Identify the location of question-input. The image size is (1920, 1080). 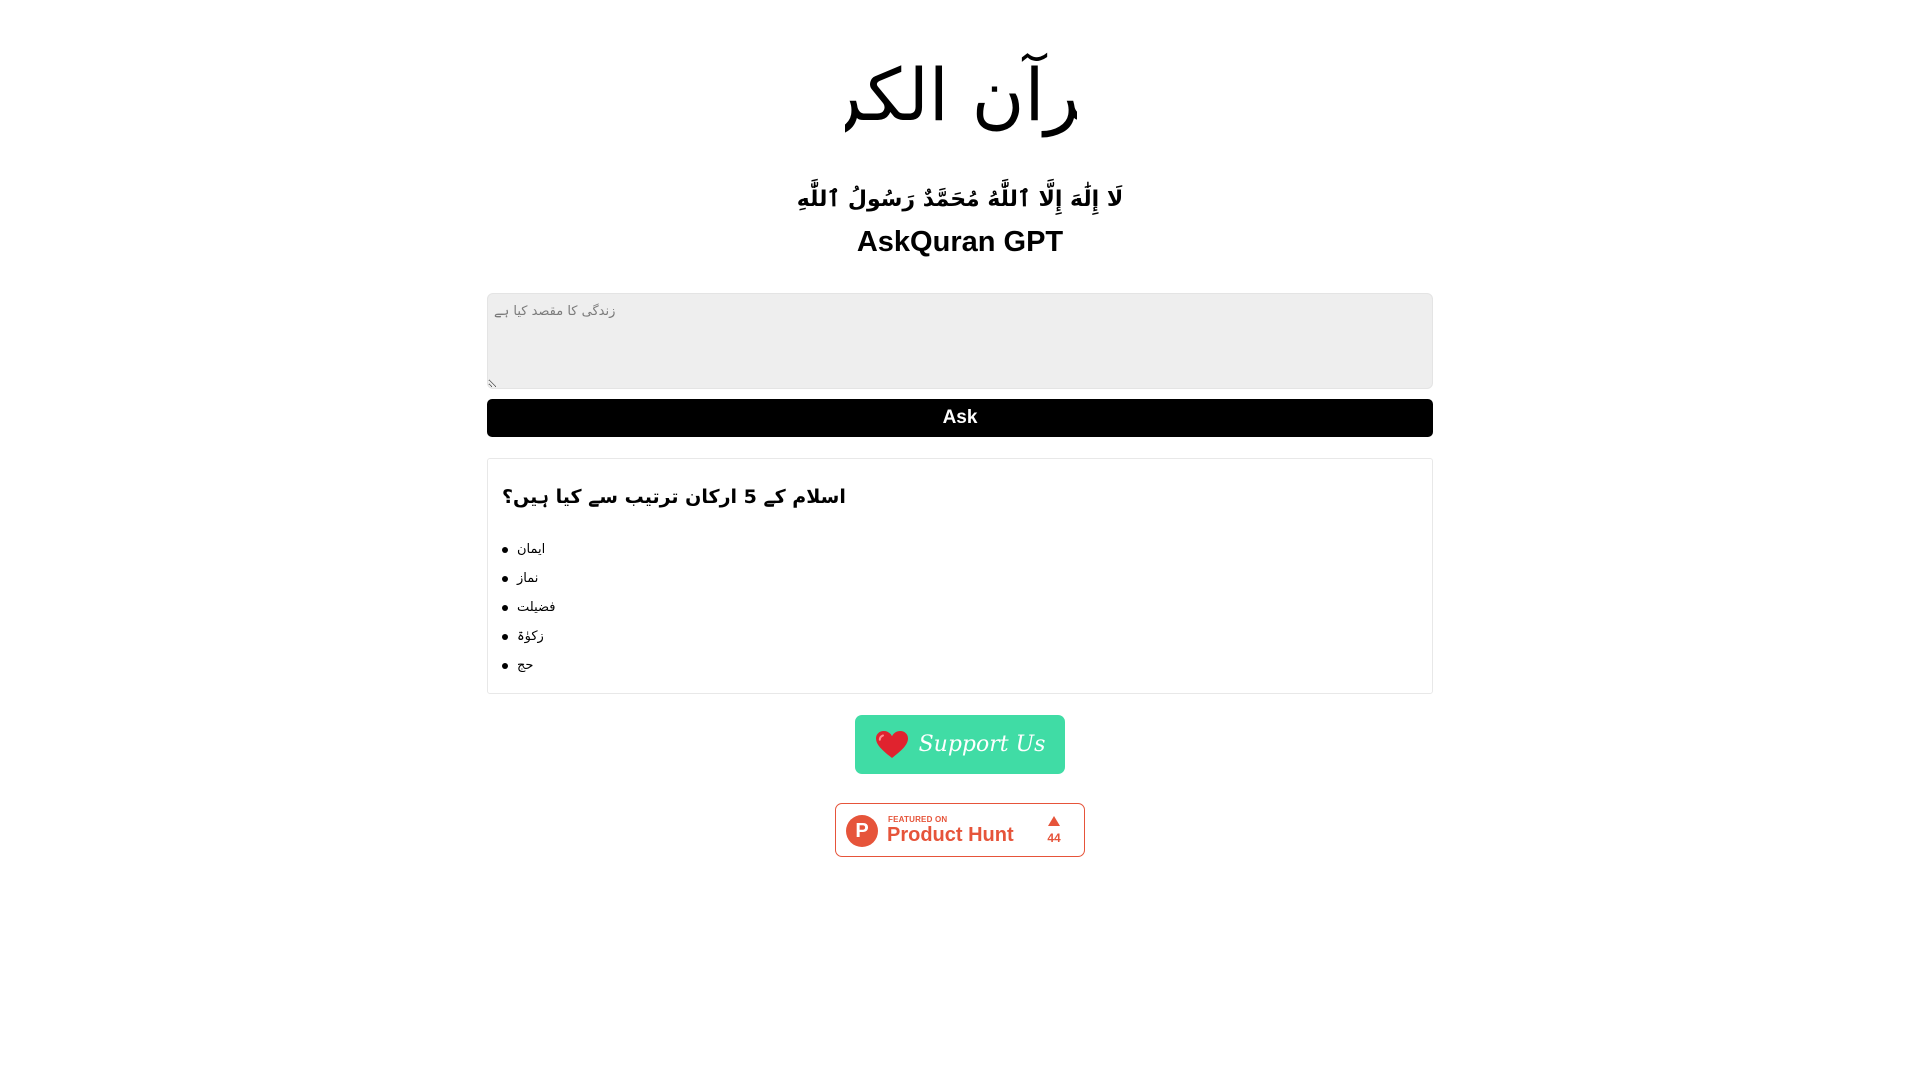
(960, 341).